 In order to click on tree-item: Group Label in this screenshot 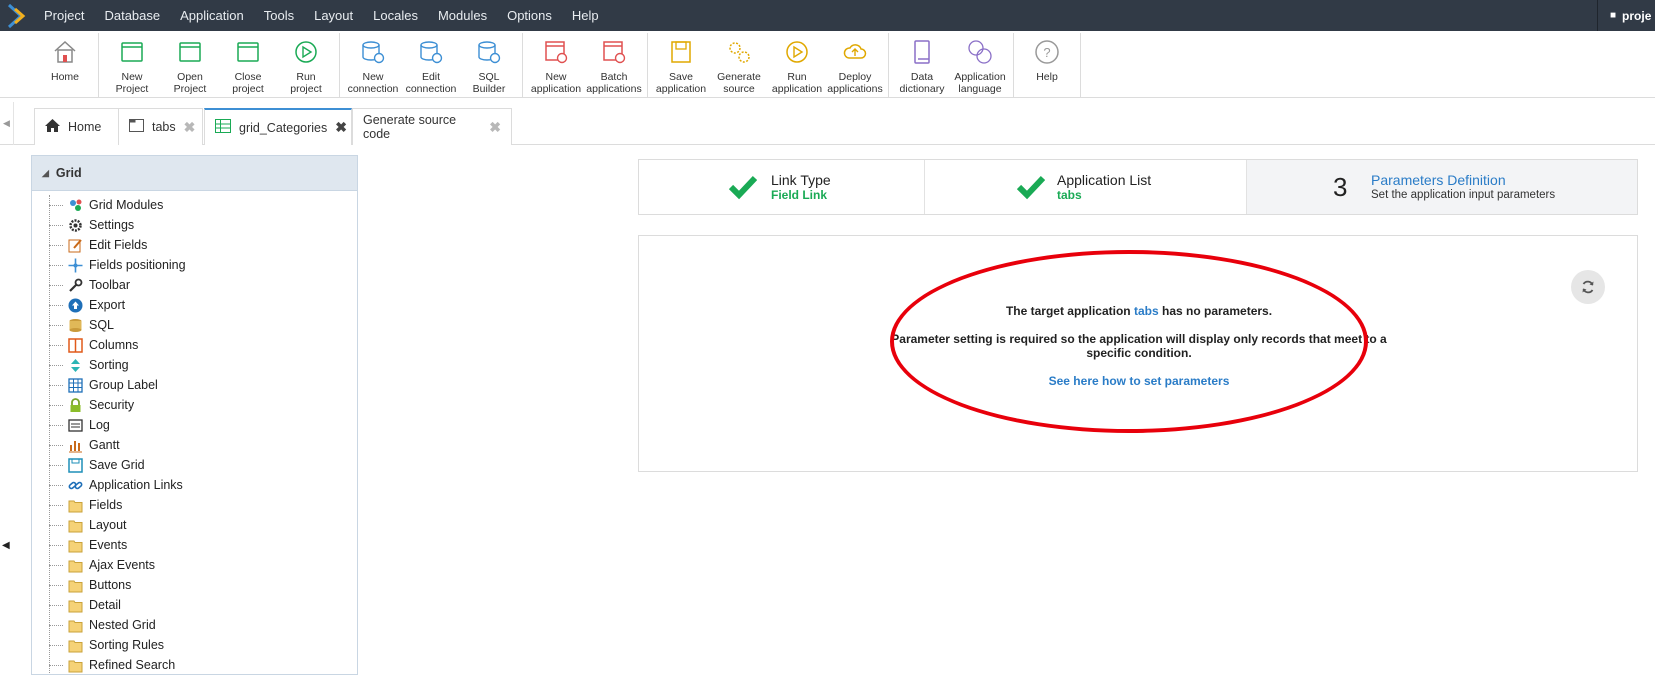, I will do `click(194, 385)`.